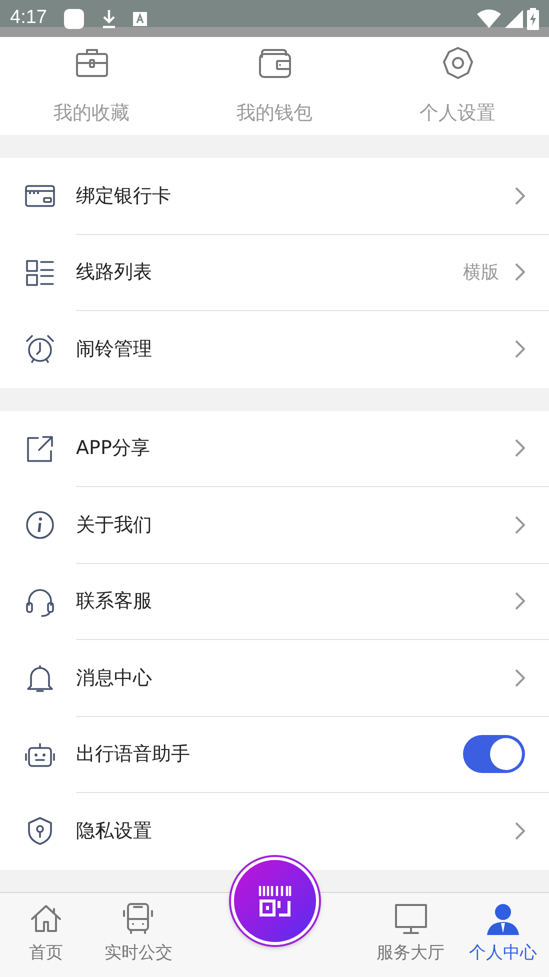 Image resolution: width=549 pixels, height=977 pixels. Describe the element at coordinates (138, 935) in the screenshot. I see `tab: 实时公交` at that location.